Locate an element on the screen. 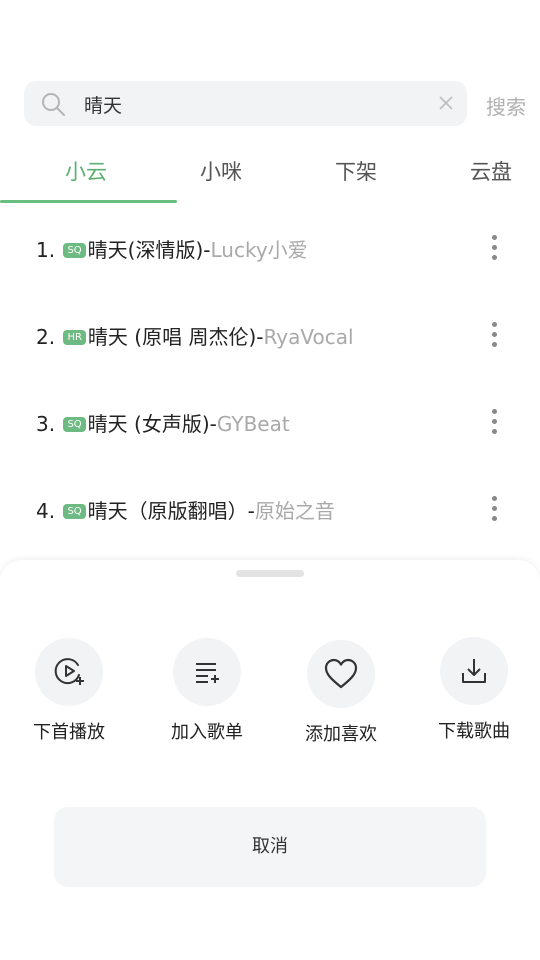 The width and height of the screenshot is (540, 960). song-artist: 原始之音 is located at coordinates (294, 511).